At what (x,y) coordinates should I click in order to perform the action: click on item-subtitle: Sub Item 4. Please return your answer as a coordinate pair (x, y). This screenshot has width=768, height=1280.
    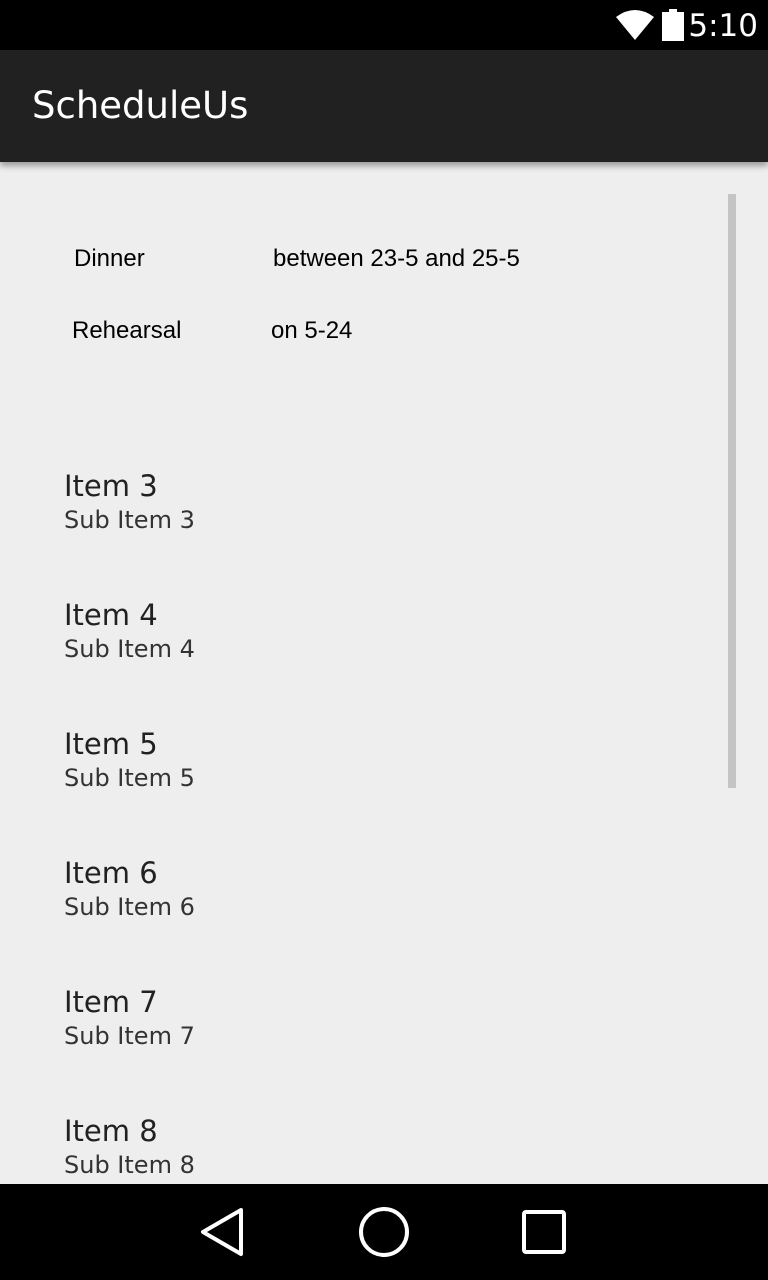
    Looking at the image, I should click on (129, 649).